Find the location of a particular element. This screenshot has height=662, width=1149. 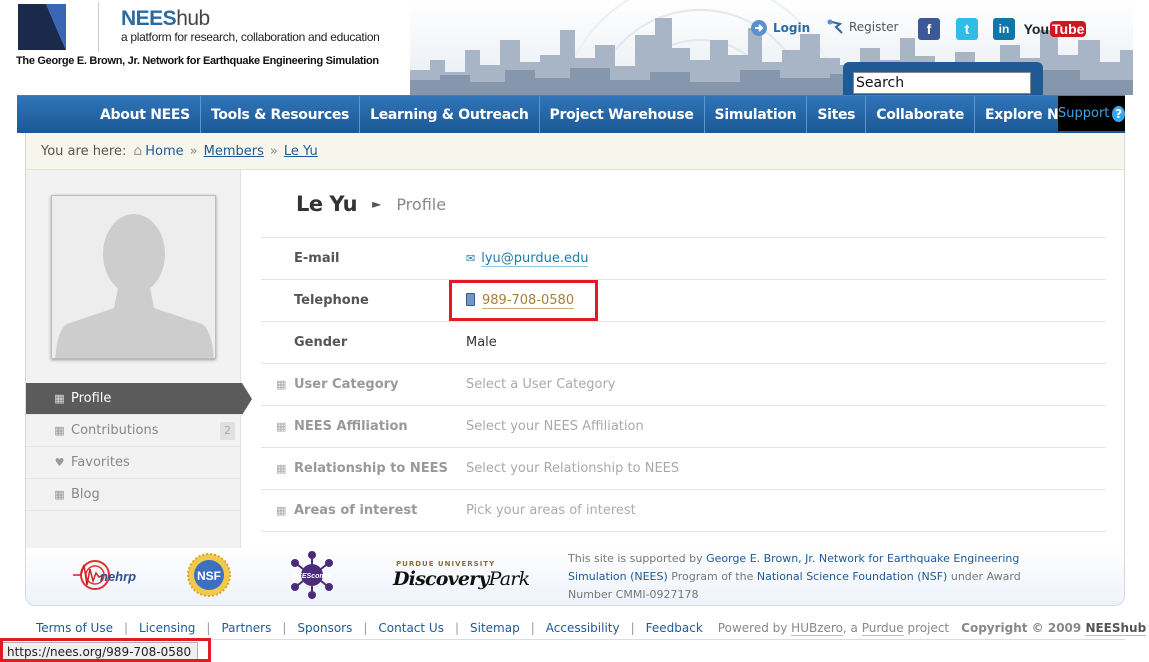

neescomm-logo: NEEScomm is located at coordinates (316, 575).